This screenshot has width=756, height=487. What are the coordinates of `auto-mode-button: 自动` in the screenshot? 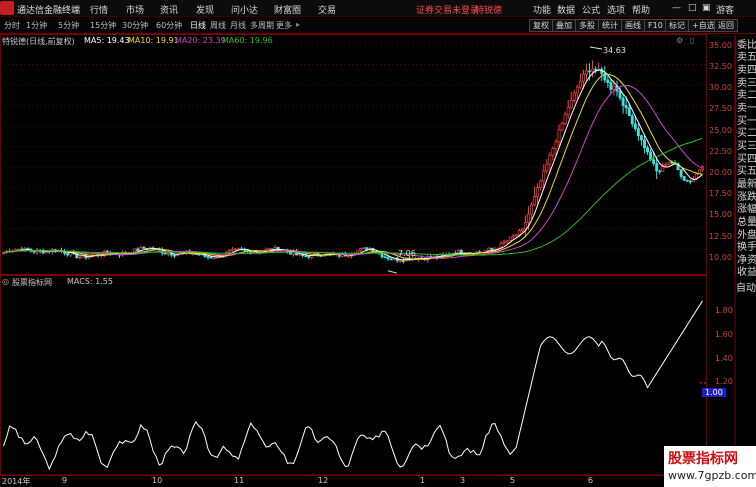 It's located at (746, 286).